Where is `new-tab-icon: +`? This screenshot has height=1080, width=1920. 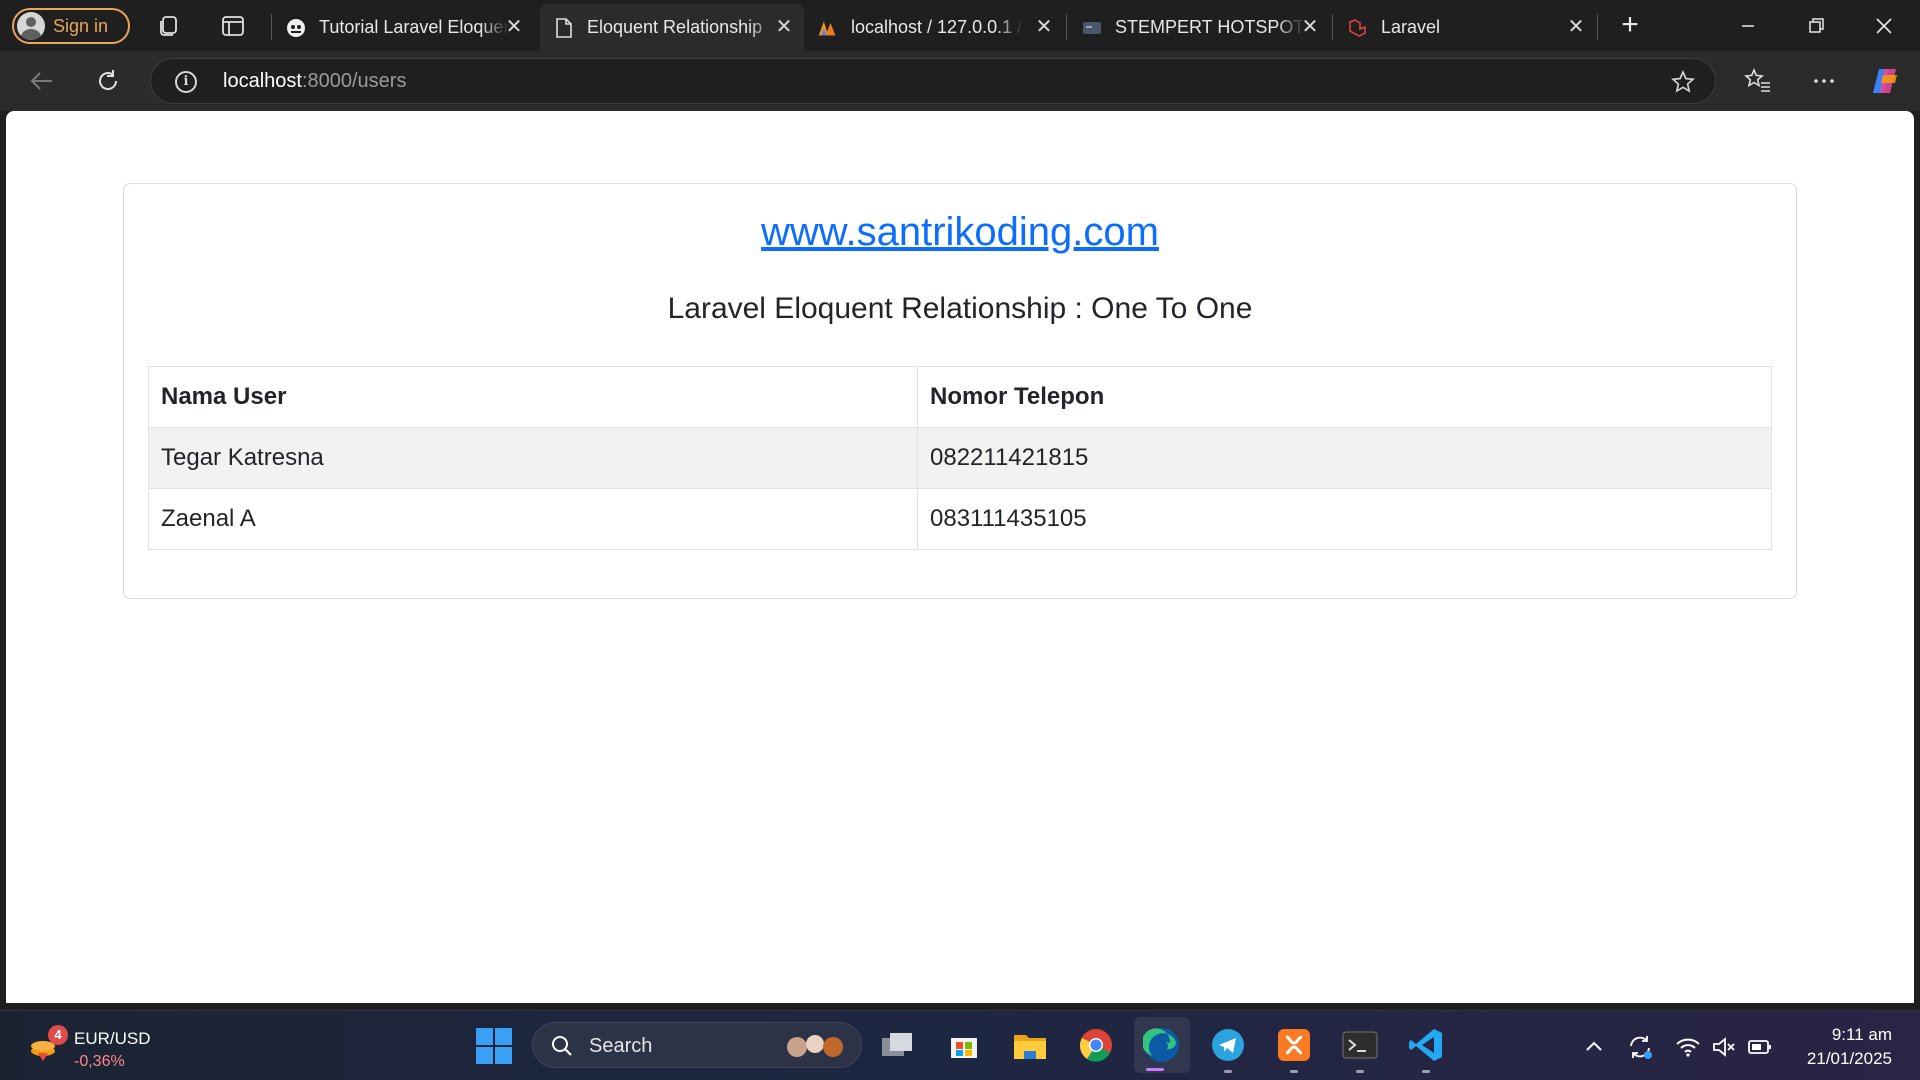
new-tab-icon: + is located at coordinates (1630, 26).